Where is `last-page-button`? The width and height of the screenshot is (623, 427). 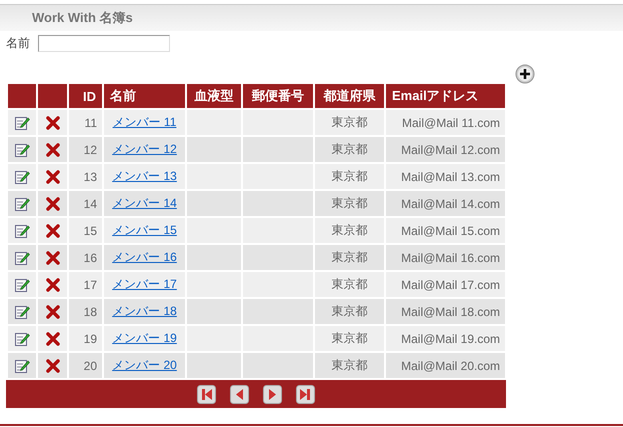
last-page-button is located at coordinates (305, 394).